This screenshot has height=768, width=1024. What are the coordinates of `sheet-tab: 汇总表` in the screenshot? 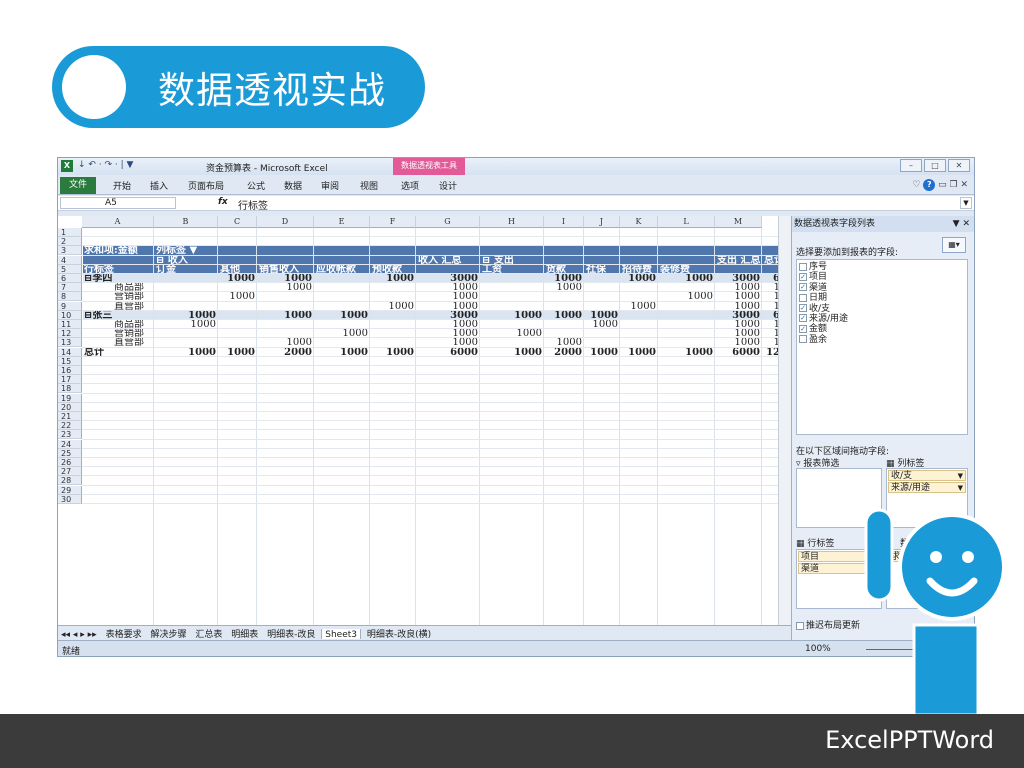 It's located at (208, 632).